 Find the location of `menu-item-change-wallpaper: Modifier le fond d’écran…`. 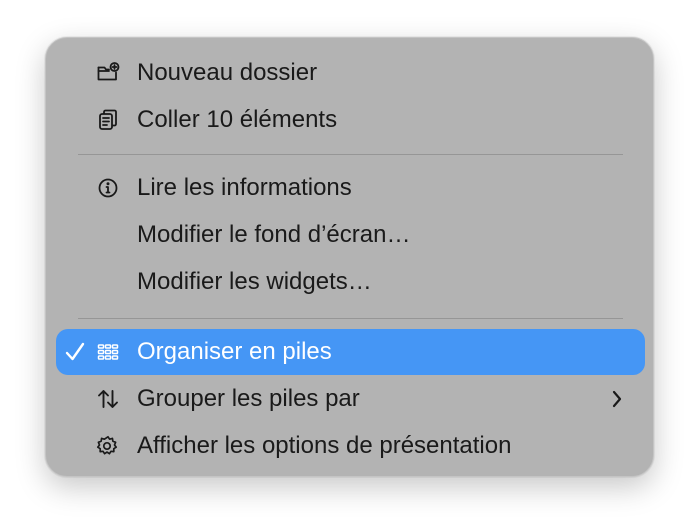

menu-item-change-wallpaper: Modifier le fond d’écran… is located at coordinates (350, 235).